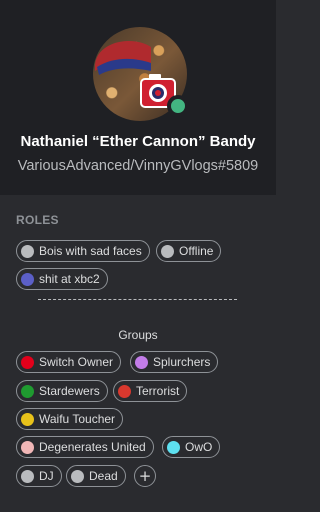  I want to click on role-label: Terrorist, so click(158, 391).